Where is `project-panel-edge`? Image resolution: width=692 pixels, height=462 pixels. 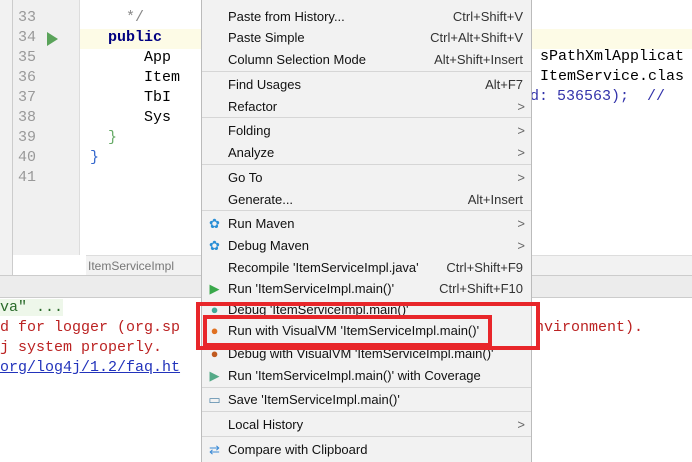 project-panel-edge is located at coordinates (6, 137).